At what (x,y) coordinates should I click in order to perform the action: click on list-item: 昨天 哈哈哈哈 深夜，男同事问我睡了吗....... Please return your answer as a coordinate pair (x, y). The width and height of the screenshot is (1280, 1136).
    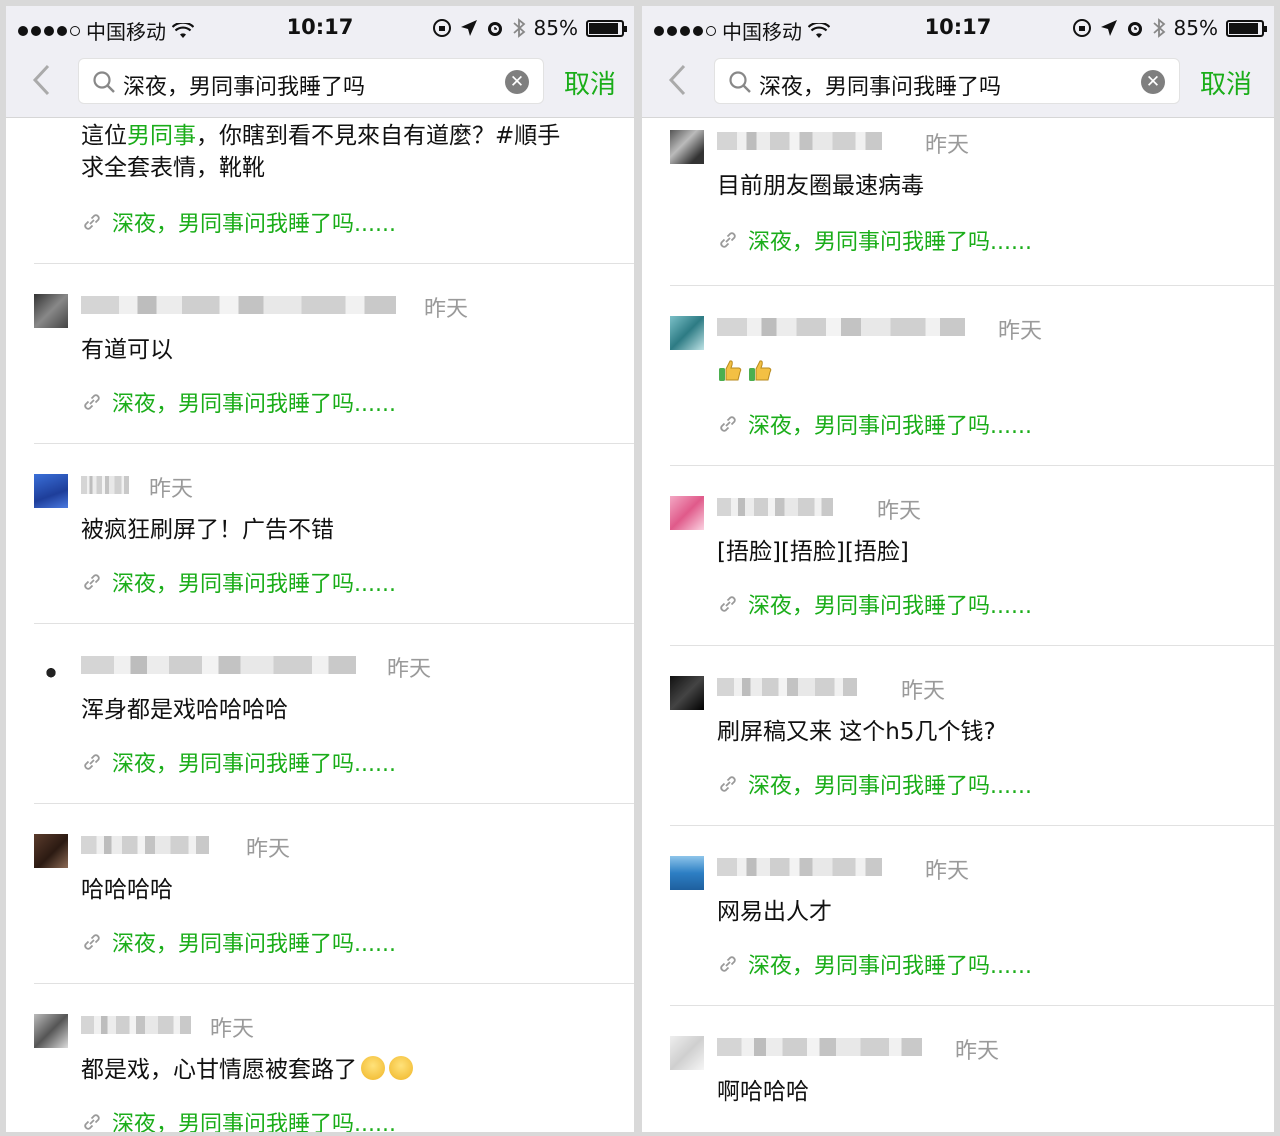
    Looking at the image, I should click on (320, 894).